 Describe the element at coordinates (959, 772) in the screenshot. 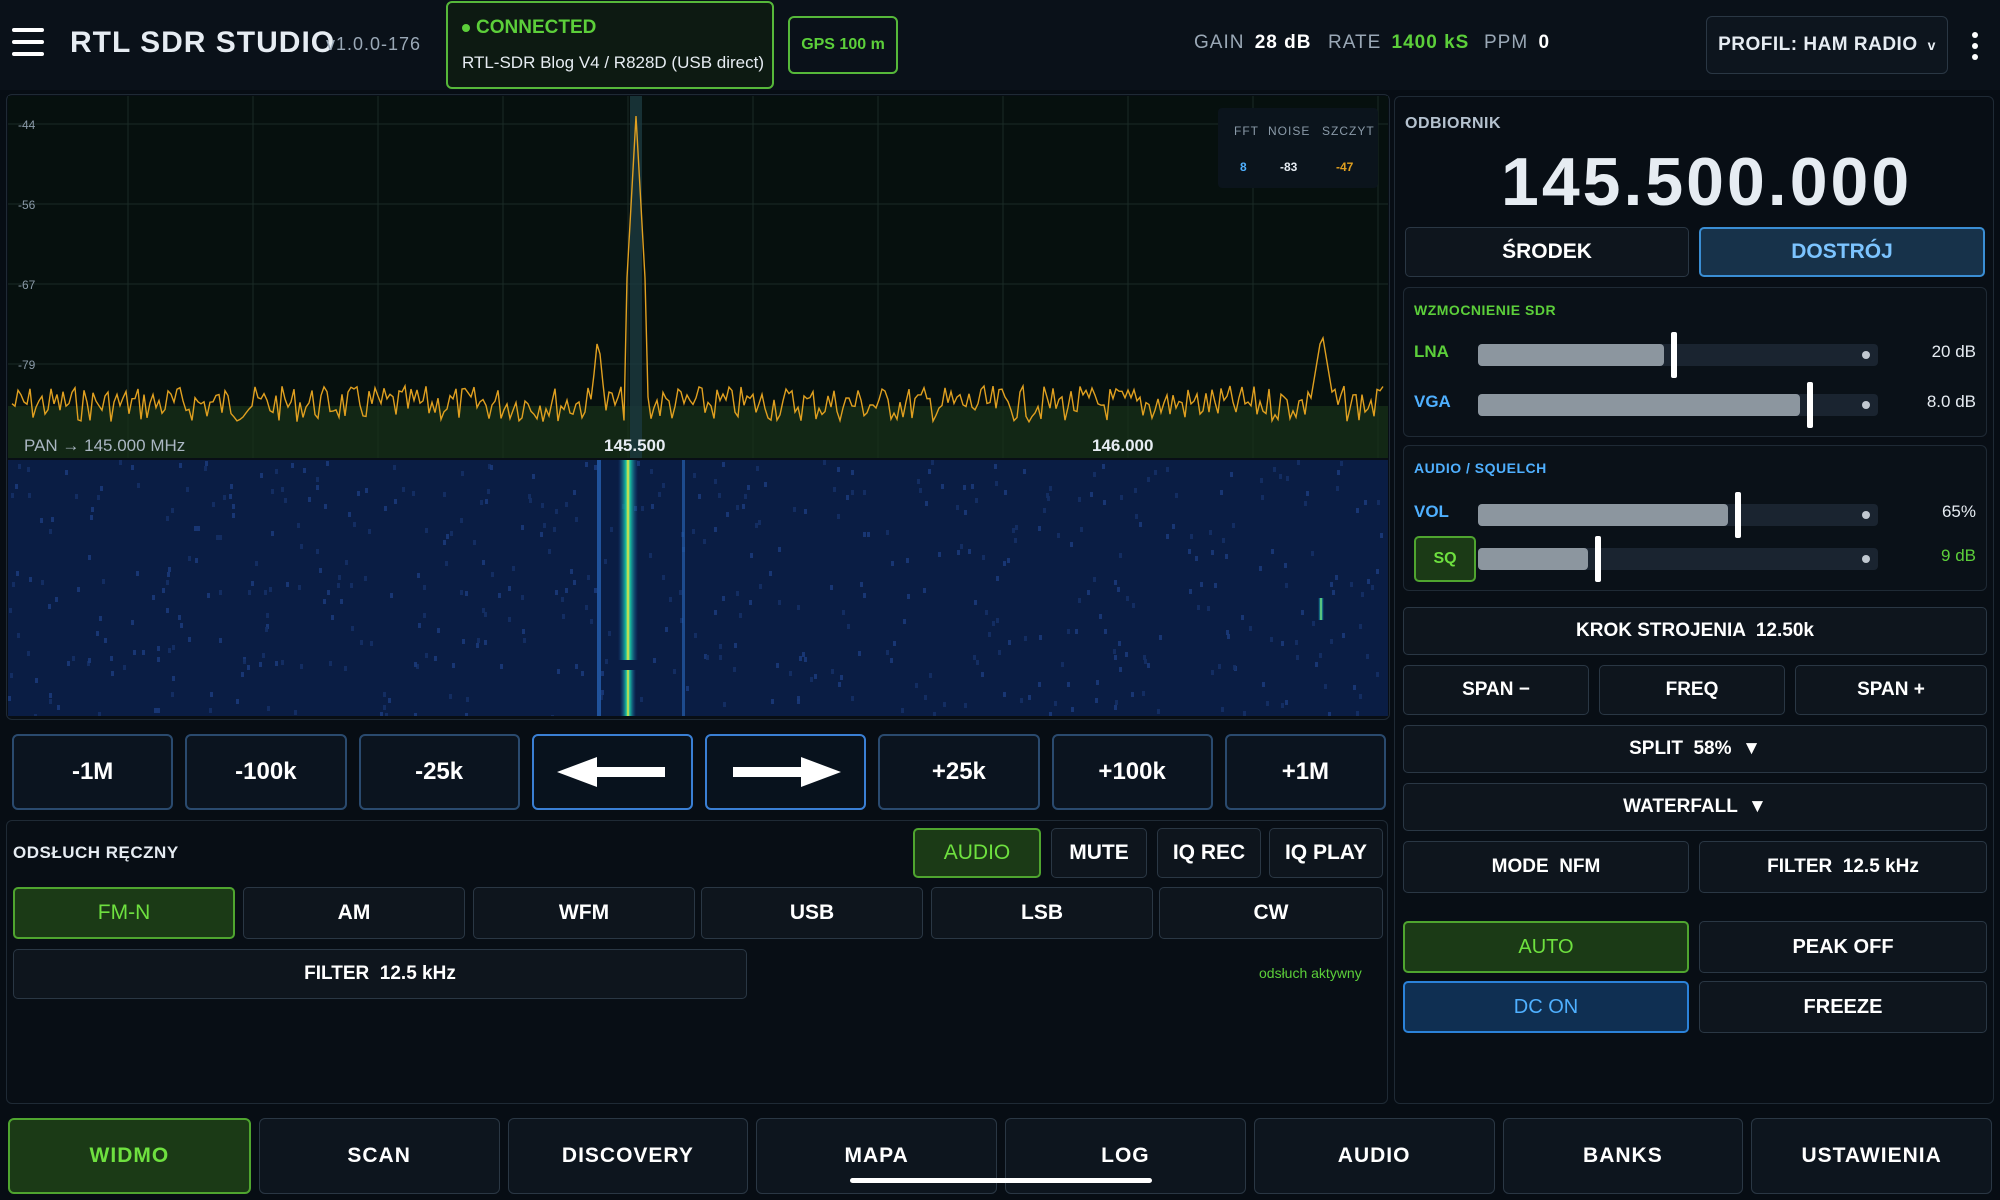

I see `step-plus-25k-button: +25k` at that location.